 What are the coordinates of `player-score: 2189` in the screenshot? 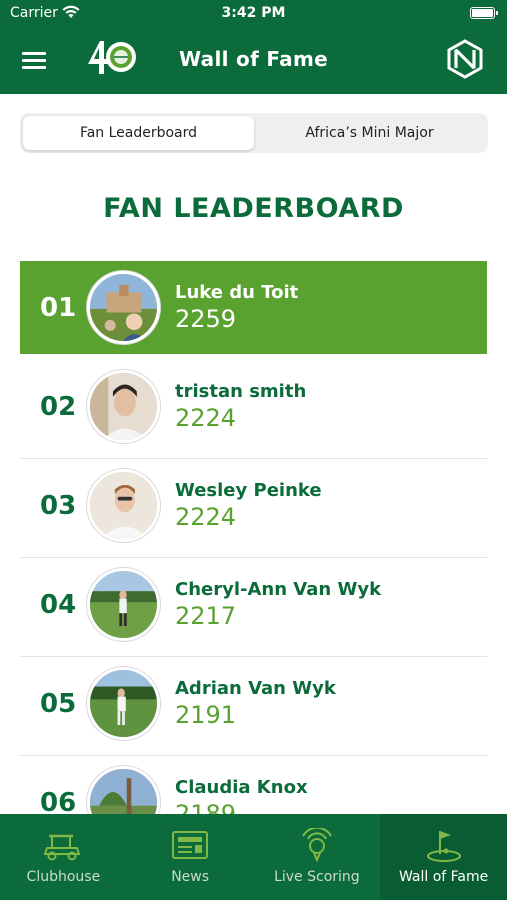 It's located at (206, 807).